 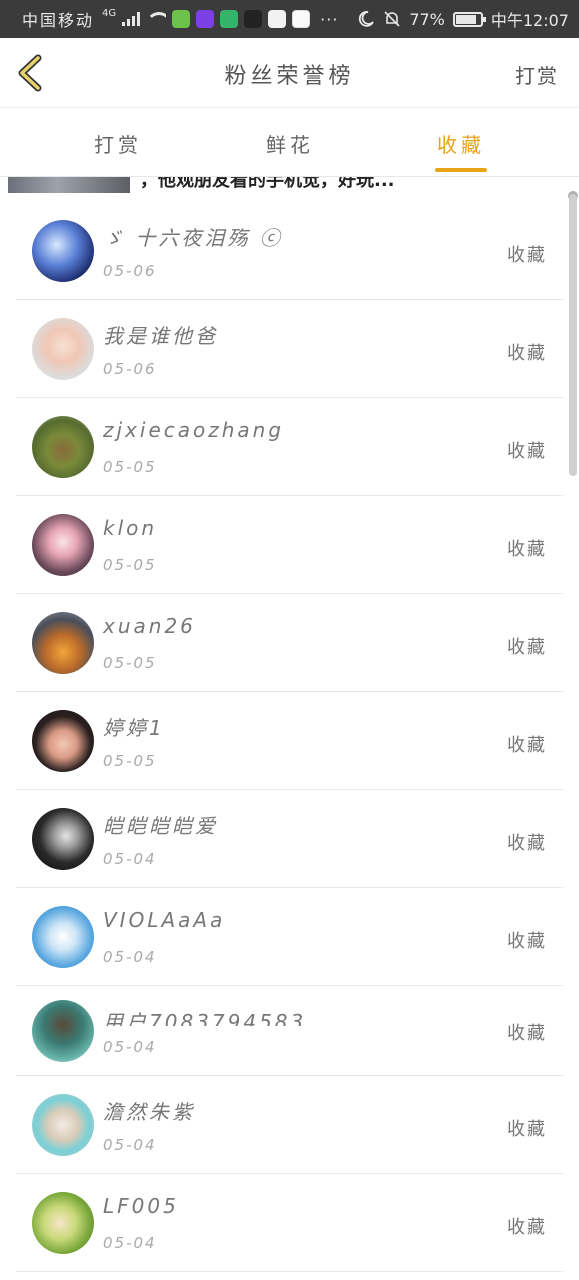 What do you see at coordinates (289, 643) in the screenshot?
I see `list-item: xuan26 05-05 收藏` at bounding box center [289, 643].